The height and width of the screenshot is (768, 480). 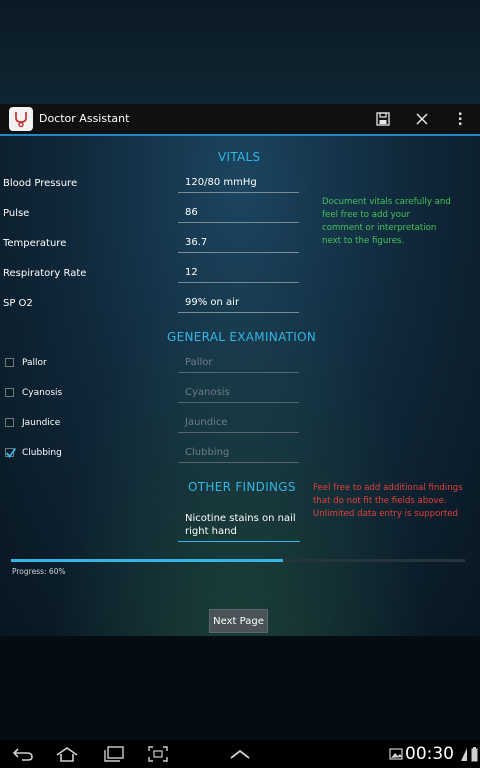 I want to click on battery-icon, so click(x=474, y=754).